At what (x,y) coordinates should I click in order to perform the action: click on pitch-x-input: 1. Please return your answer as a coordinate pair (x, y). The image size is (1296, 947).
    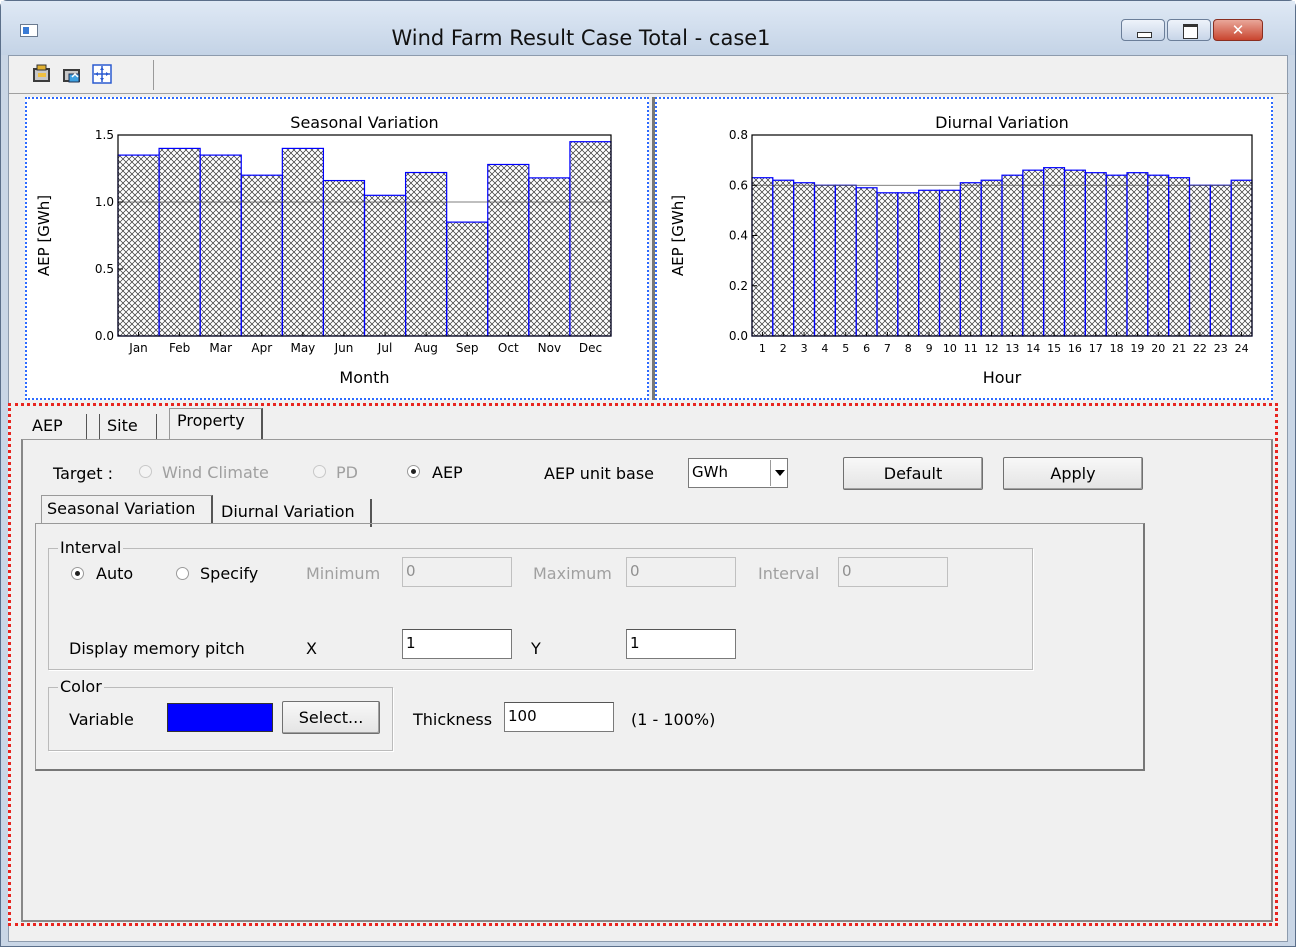
    Looking at the image, I should click on (457, 644).